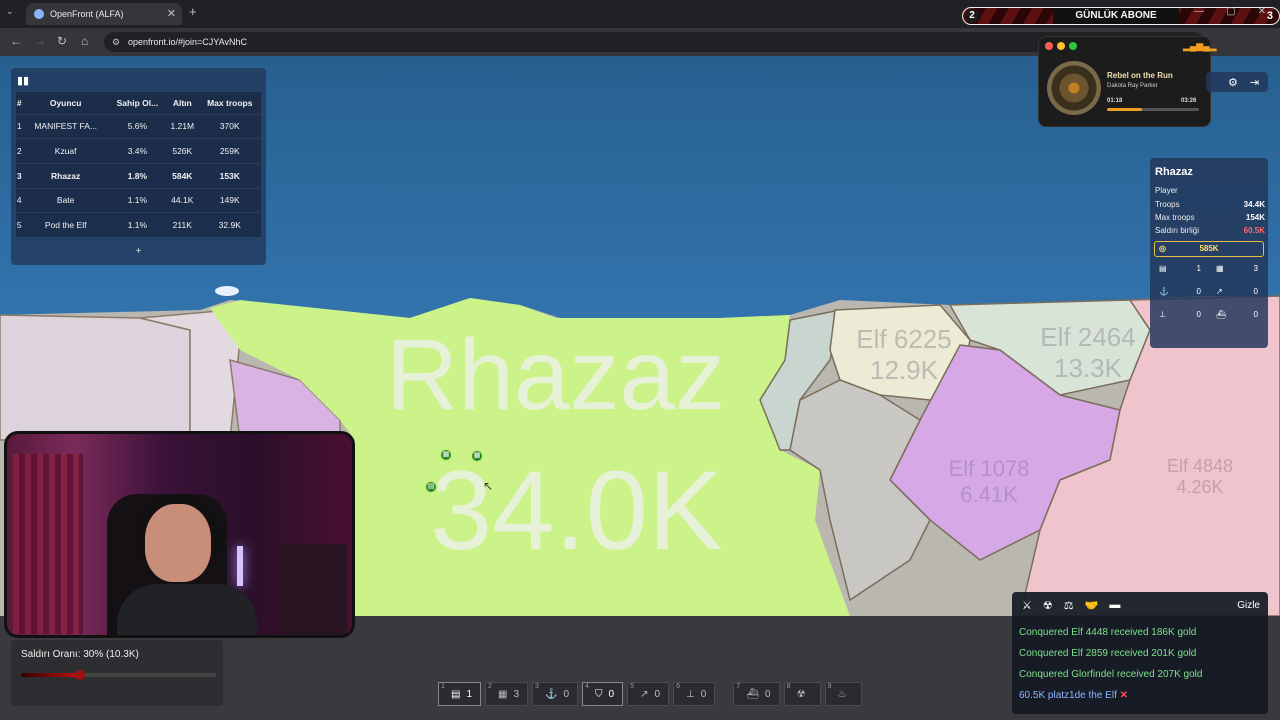 The width and height of the screenshot is (1280, 720). I want to click on site-info-icon: ⚙, so click(116, 42).